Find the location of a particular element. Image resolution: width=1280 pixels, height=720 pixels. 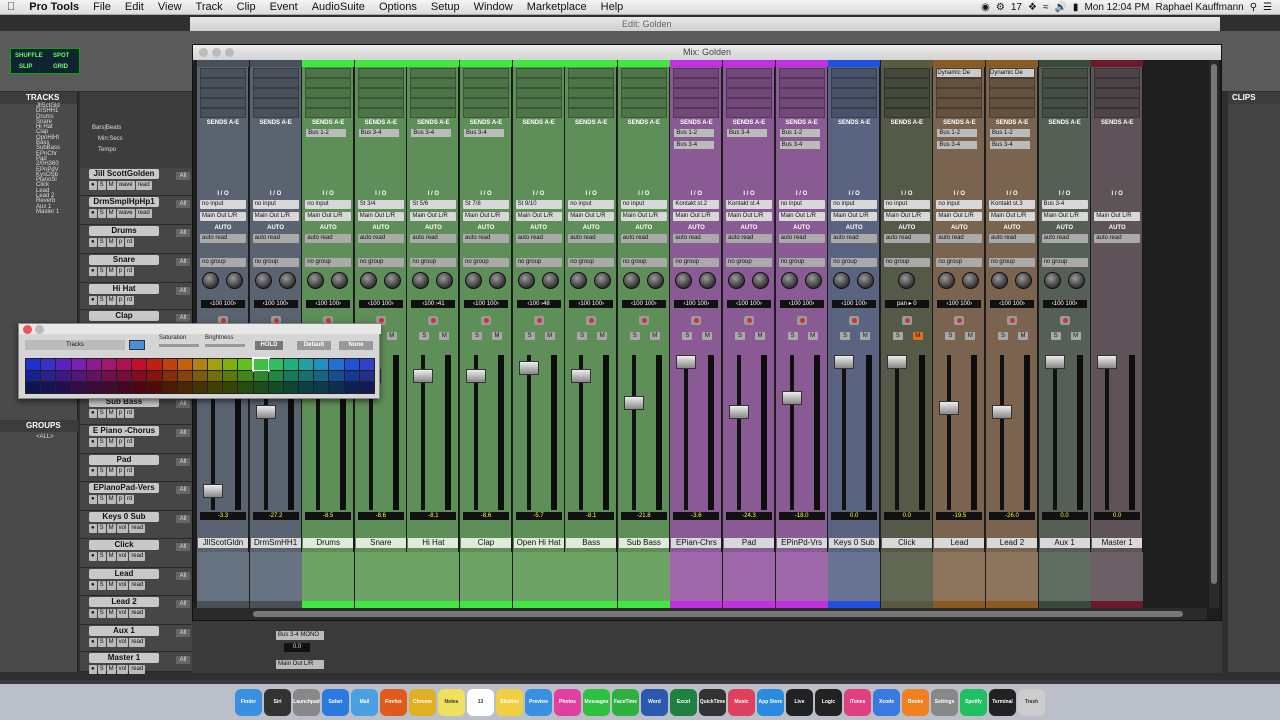

automation-mode-select: read is located at coordinates (137, 585).